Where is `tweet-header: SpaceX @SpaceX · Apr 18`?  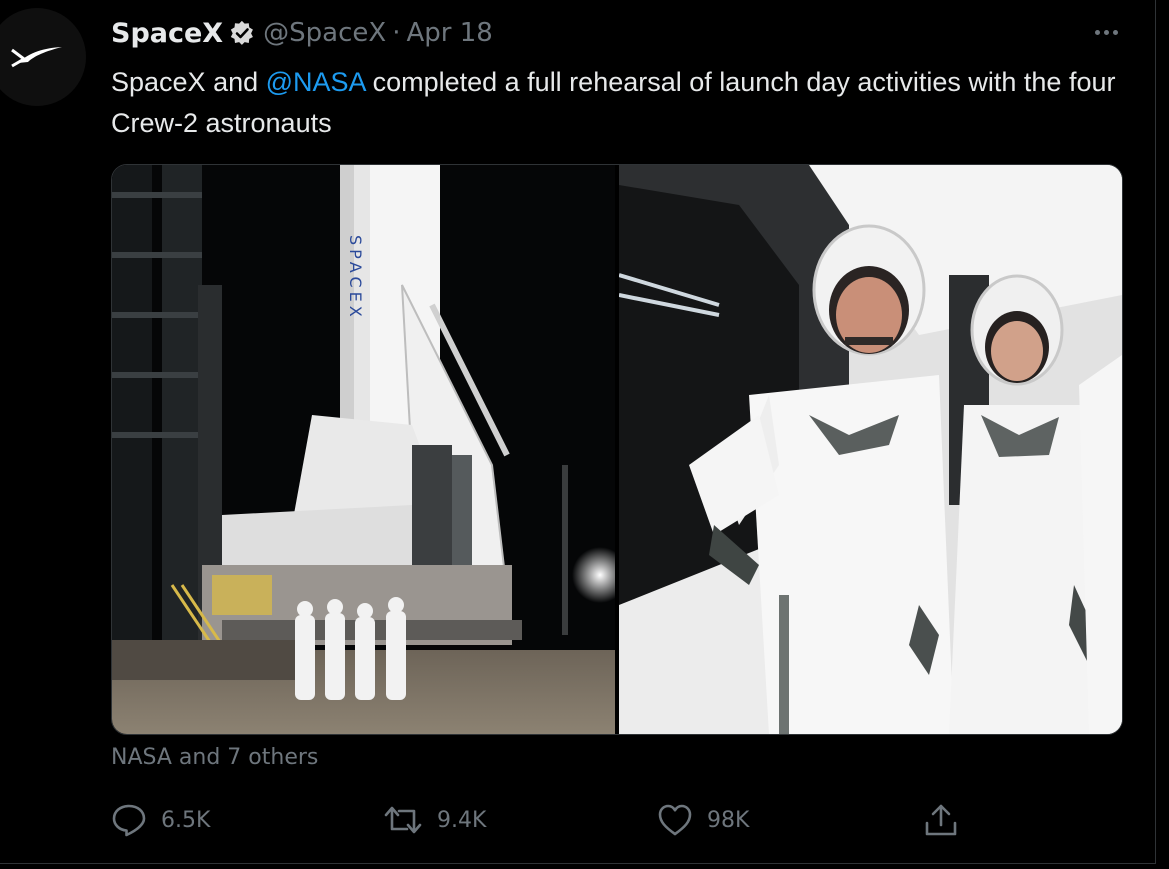
tweet-header: SpaceX @SpaceX · Apr 18 is located at coordinates (302, 33).